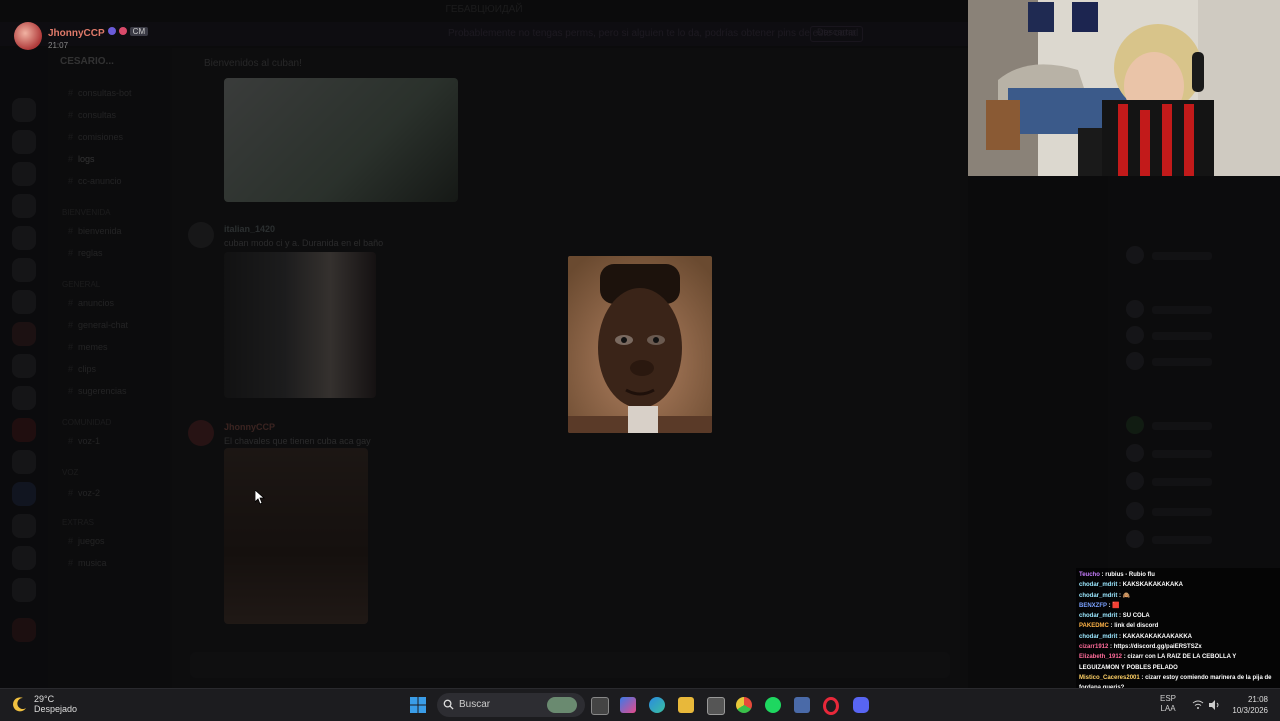 This screenshot has width=1280, height=721. Describe the element at coordinates (81, 284) in the screenshot. I see `category-label: general` at that location.